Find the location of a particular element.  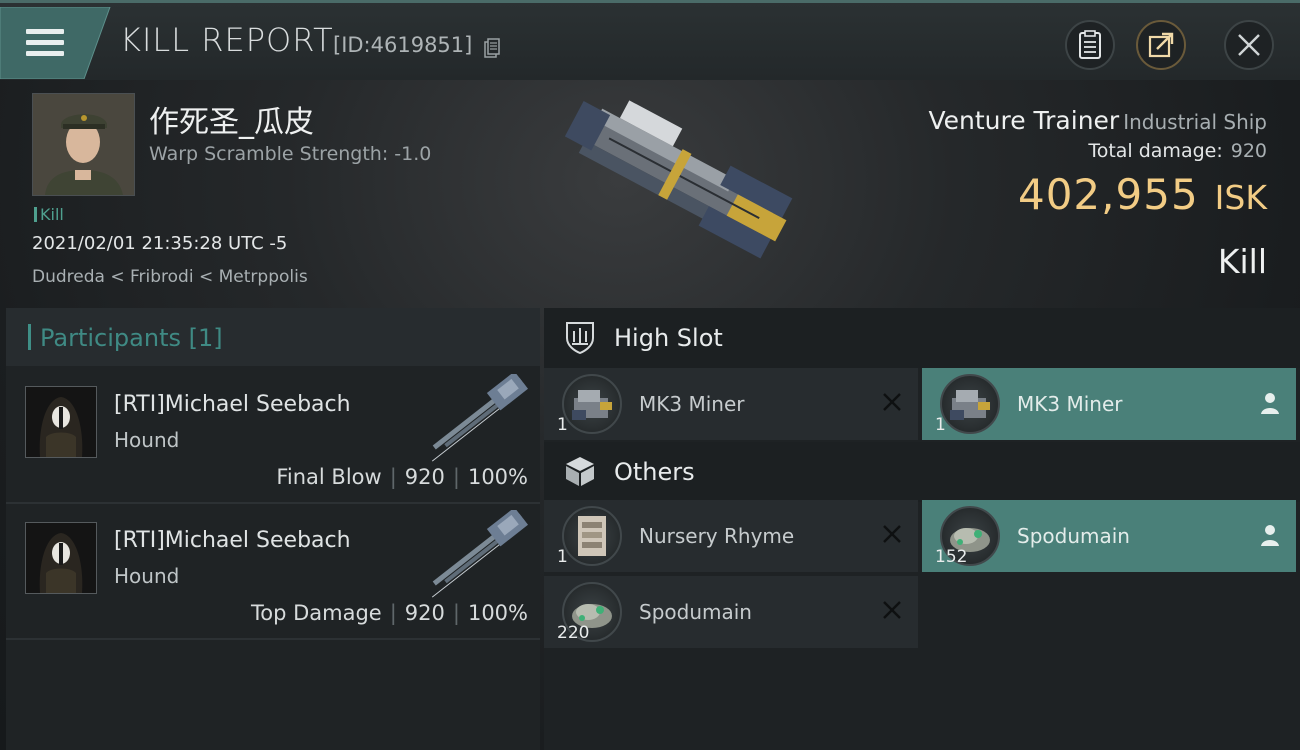

item-destroyed: 220 Spodumain is located at coordinates (731, 612).